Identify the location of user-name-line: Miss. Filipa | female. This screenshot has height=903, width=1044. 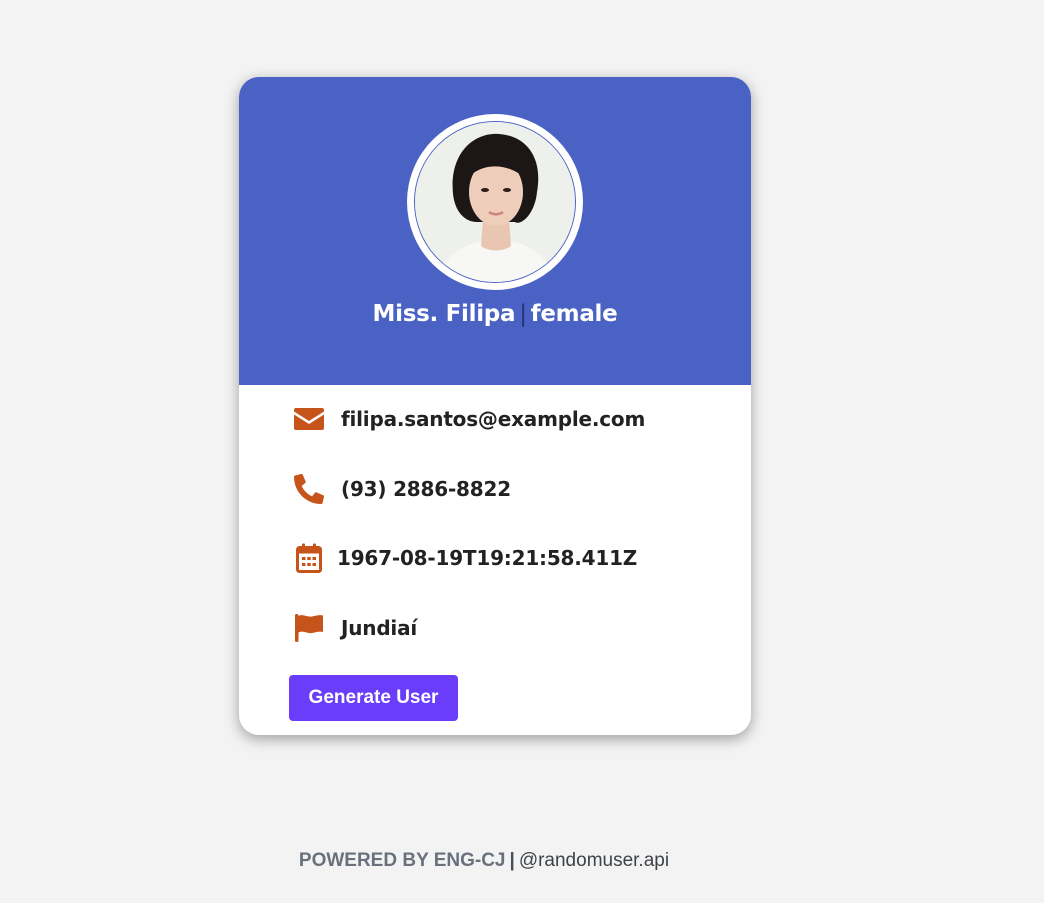
(495, 314).